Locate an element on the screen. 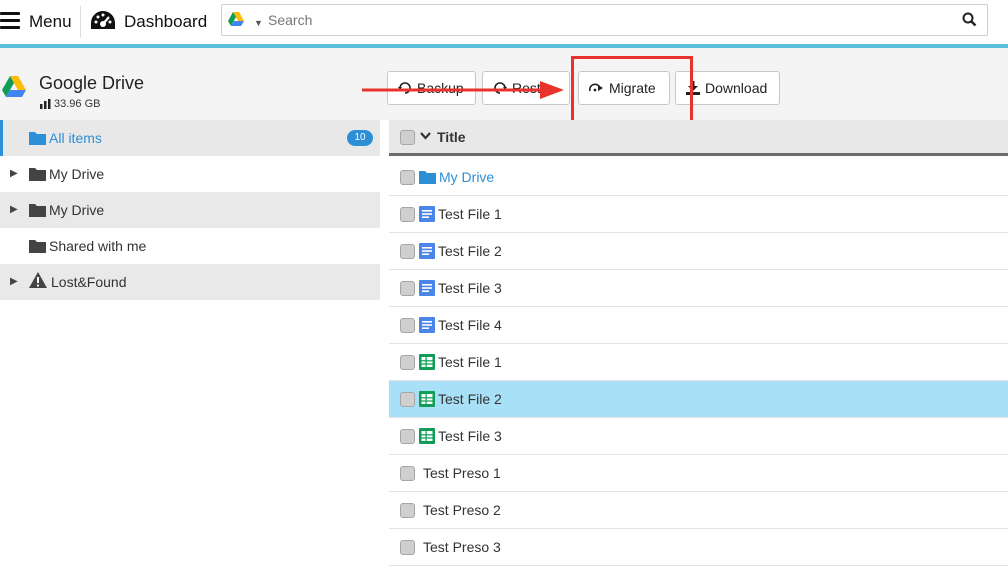 The image size is (1008, 568). top-bar: Menu Dashboard ▼ is located at coordinates (504, 22).